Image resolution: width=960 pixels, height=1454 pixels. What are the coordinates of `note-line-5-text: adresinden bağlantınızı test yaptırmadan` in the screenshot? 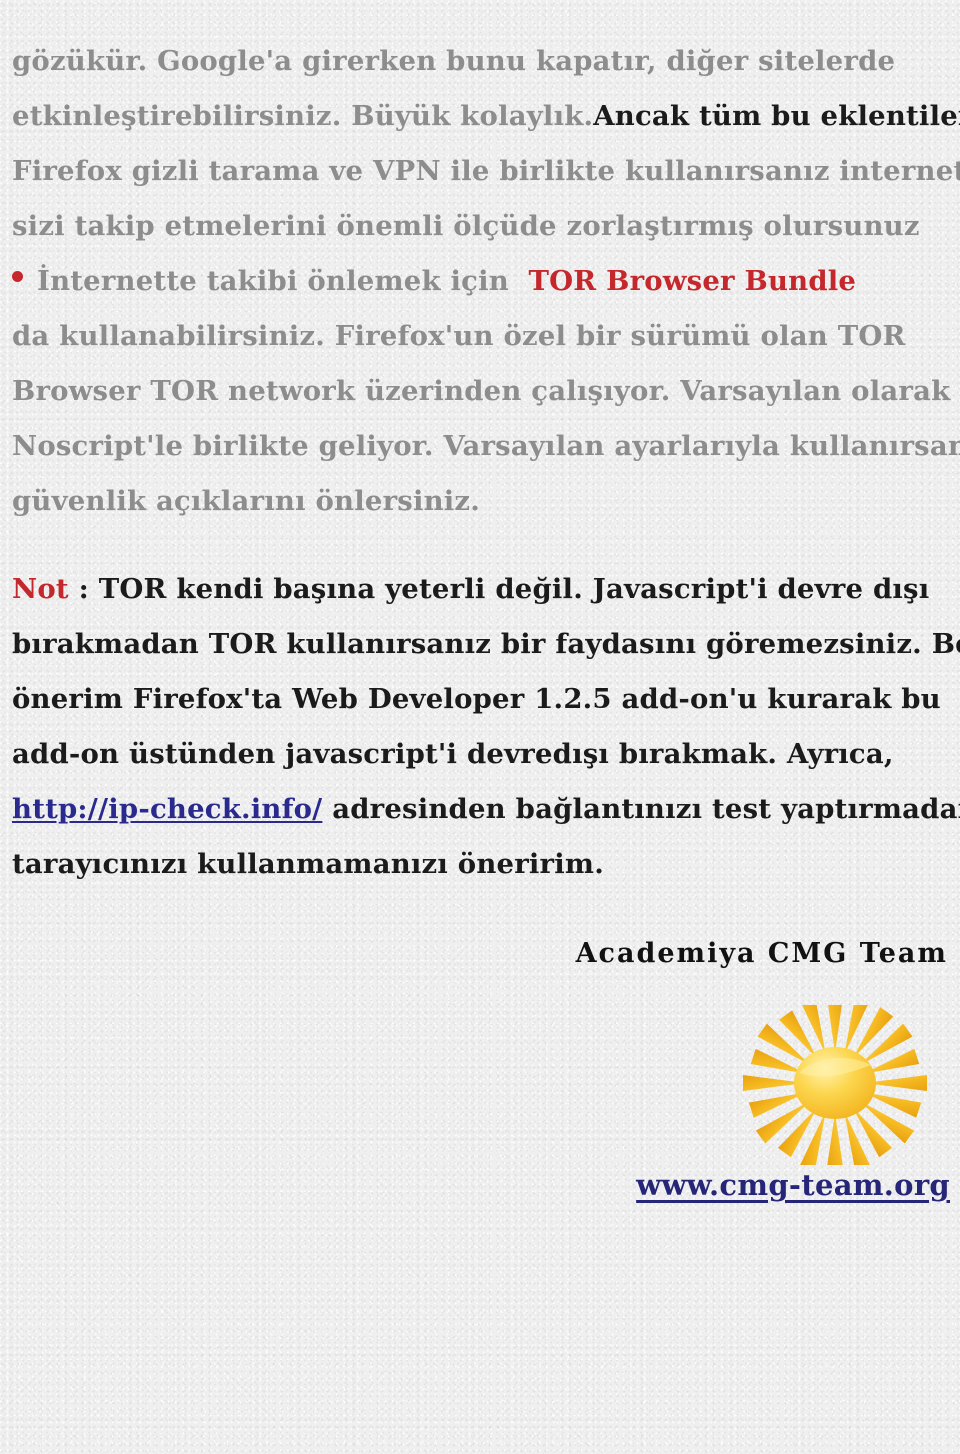 It's located at (646, 809).